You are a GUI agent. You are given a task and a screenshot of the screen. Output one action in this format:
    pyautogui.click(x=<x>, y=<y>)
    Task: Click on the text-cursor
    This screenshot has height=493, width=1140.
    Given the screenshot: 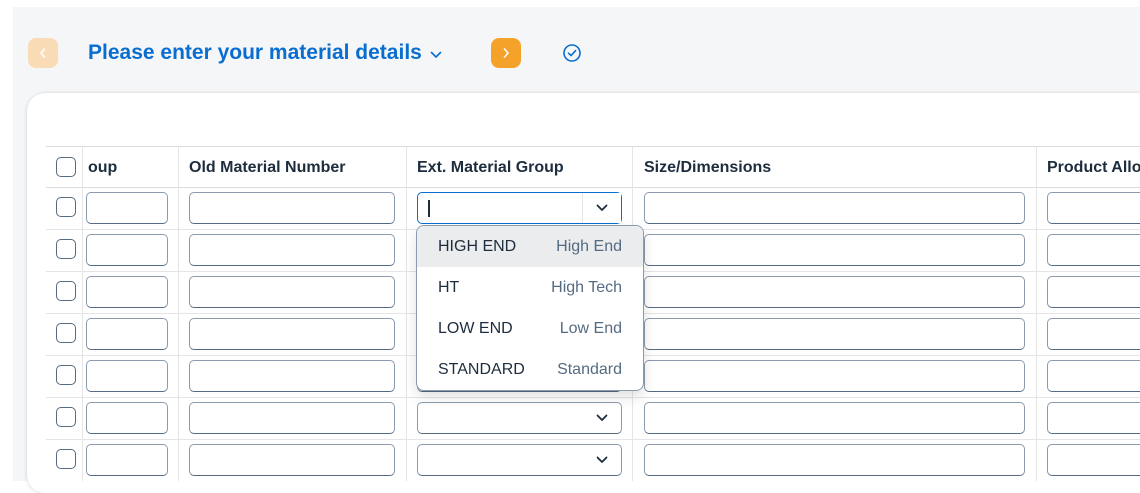 What is the action you would take?
    pyautogui.click(x=429, y=208)
    